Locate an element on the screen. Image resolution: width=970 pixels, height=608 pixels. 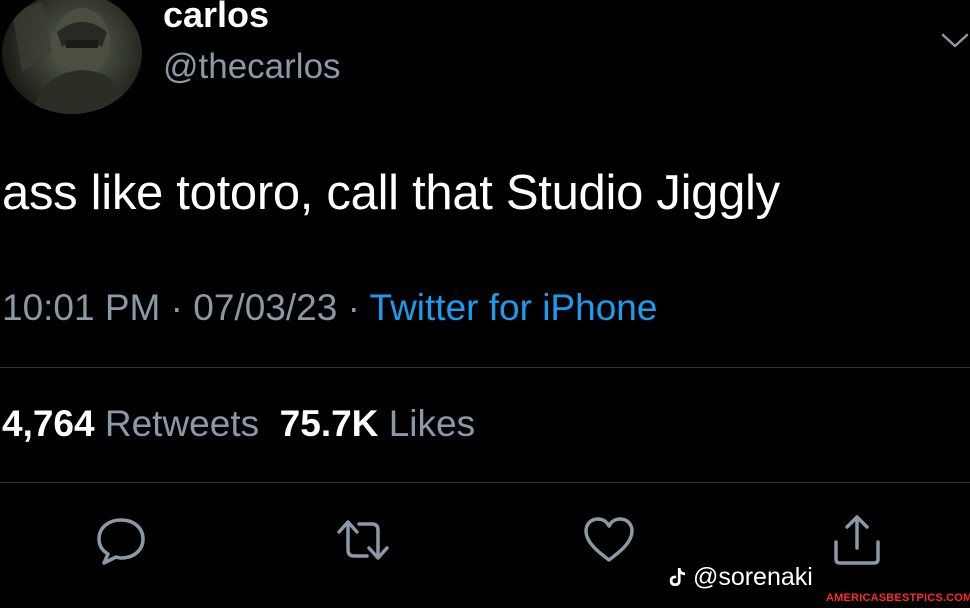
retweet-icon is located at coordinates (363, 540).